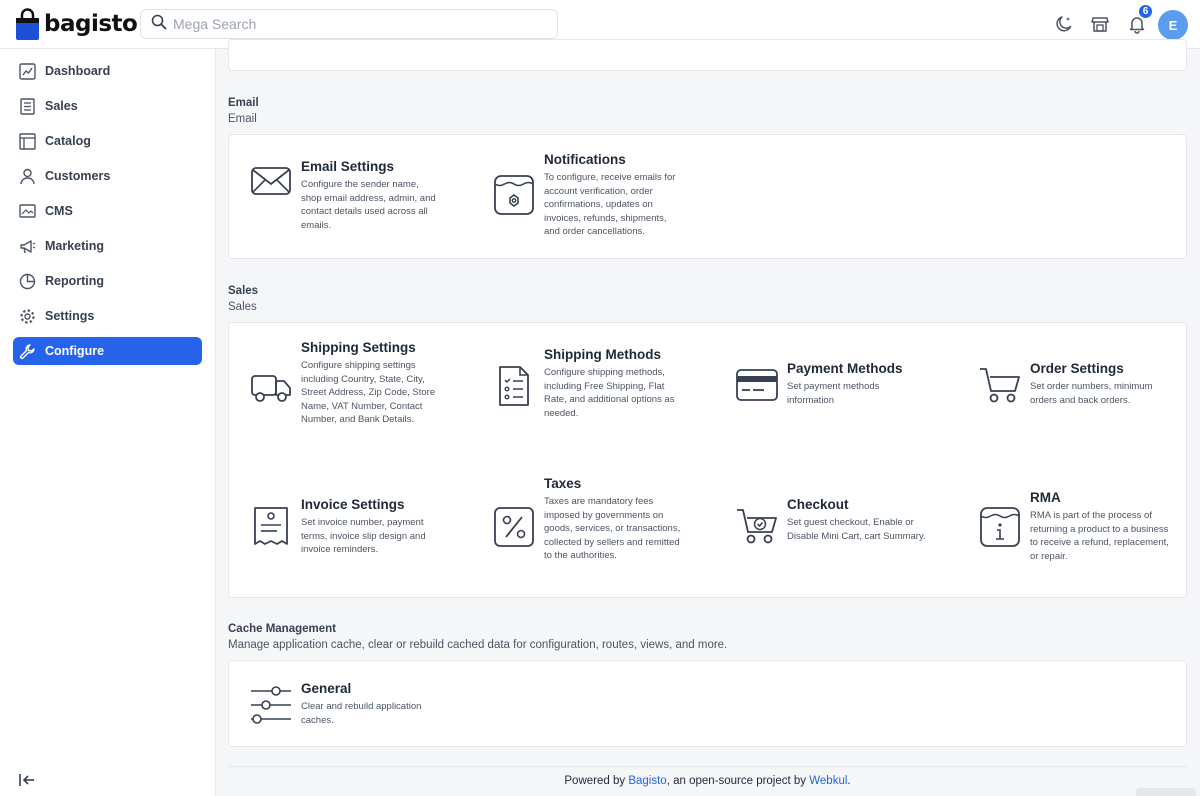 The image size is (1200, 796). What do you see at coordinates (1045, 497) in the screenshot?
I see `item-title: RMA` at bounding box center [1045, 497].